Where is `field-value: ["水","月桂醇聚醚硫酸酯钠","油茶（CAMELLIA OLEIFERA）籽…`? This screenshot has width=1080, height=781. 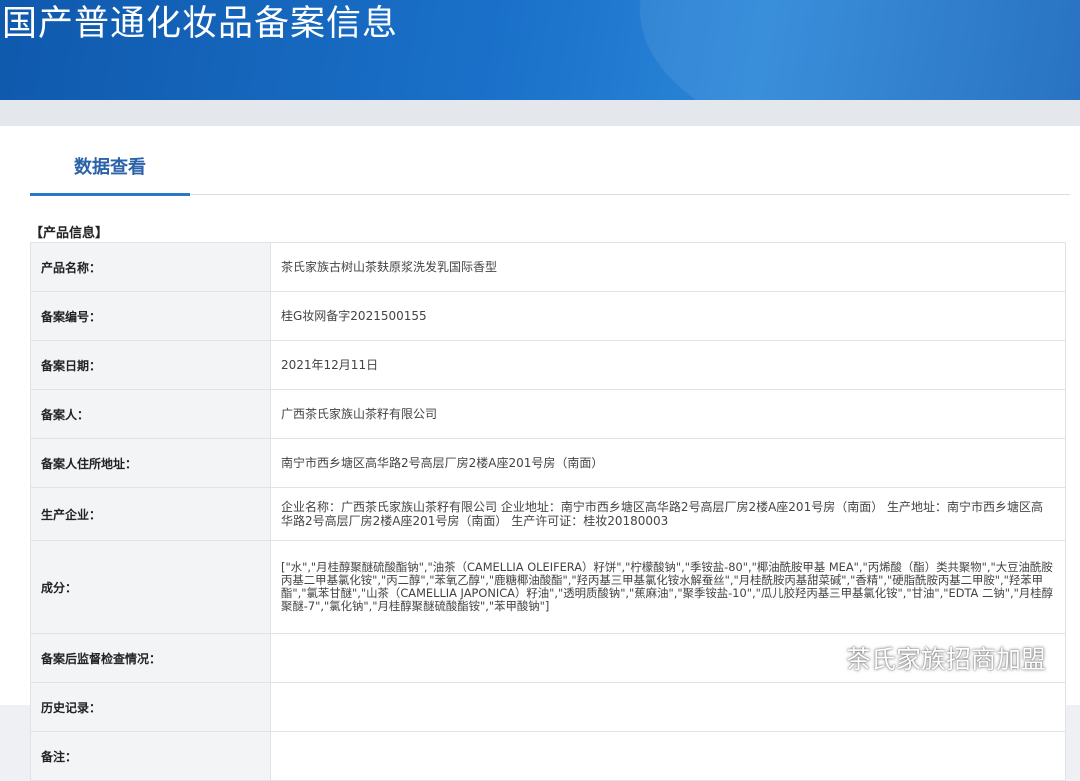
field-value: ["水","月桂醇聚醚硫酸酯钠","油茶（CAMELLIA OLEIFERA）籽… is located at coordinates (668, 587).